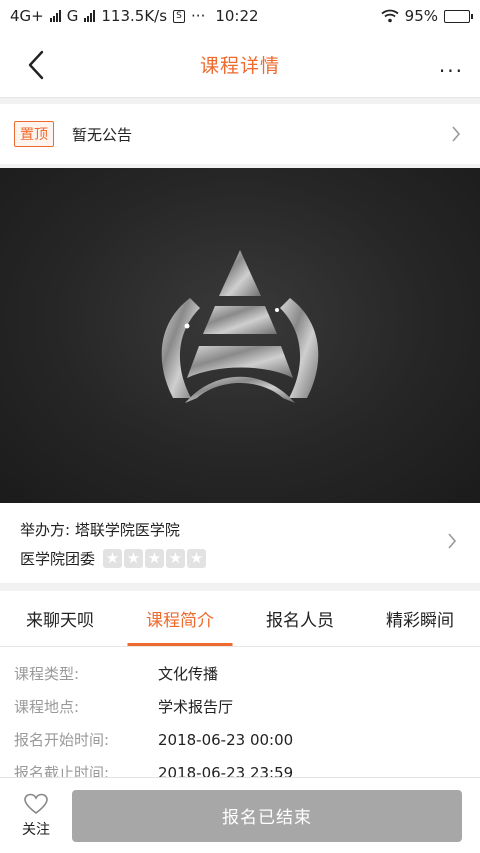 Image resolution: width=480 pixels, height=853 pixels. Describe the element at coordinates (240, 543) in the screenshot. I see `organizer-panel: 举办方: 塔联学院医学院 医学院团委 ★ ★ ★ ★ ★` at that location.